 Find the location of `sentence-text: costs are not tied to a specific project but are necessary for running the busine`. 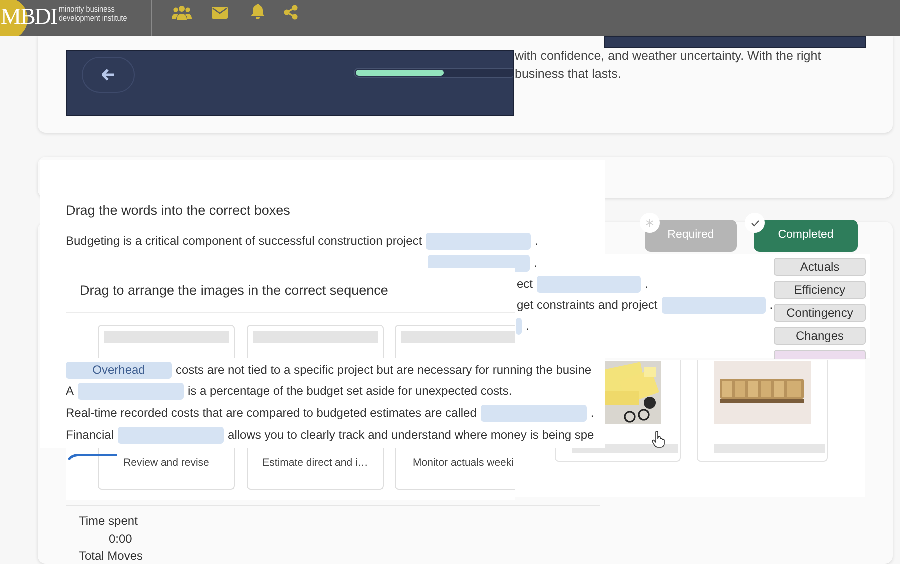

sentence-text: costs are not tied to a specific project but are necessary for running the busine is located at coordinates (384, 370).